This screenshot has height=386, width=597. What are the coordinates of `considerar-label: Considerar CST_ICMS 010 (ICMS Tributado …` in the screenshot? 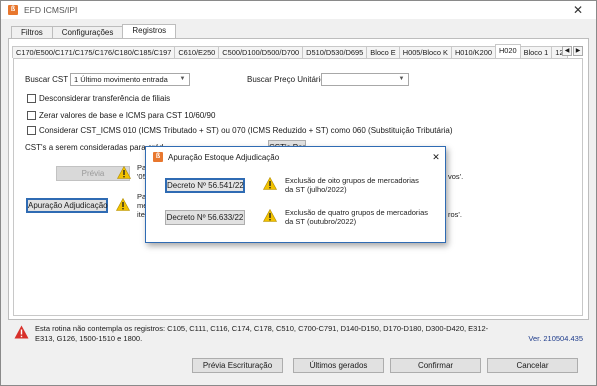 It's located at (246, 130).